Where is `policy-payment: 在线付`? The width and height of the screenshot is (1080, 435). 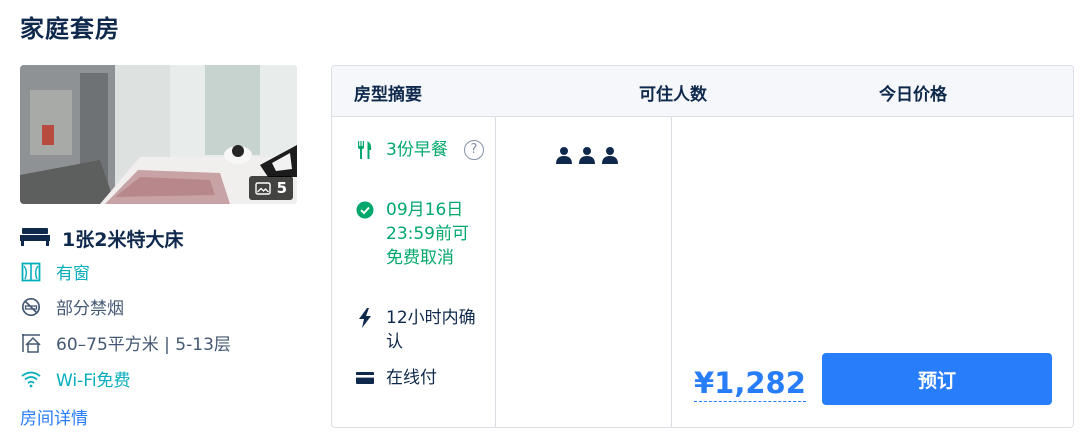 policy-payment: 在线付 is located at coordinates (395, 378).